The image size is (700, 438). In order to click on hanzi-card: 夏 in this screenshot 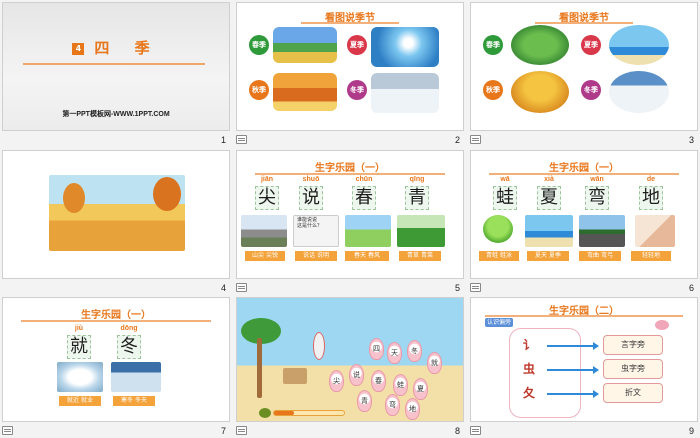, I will do `click(549, 198)`.